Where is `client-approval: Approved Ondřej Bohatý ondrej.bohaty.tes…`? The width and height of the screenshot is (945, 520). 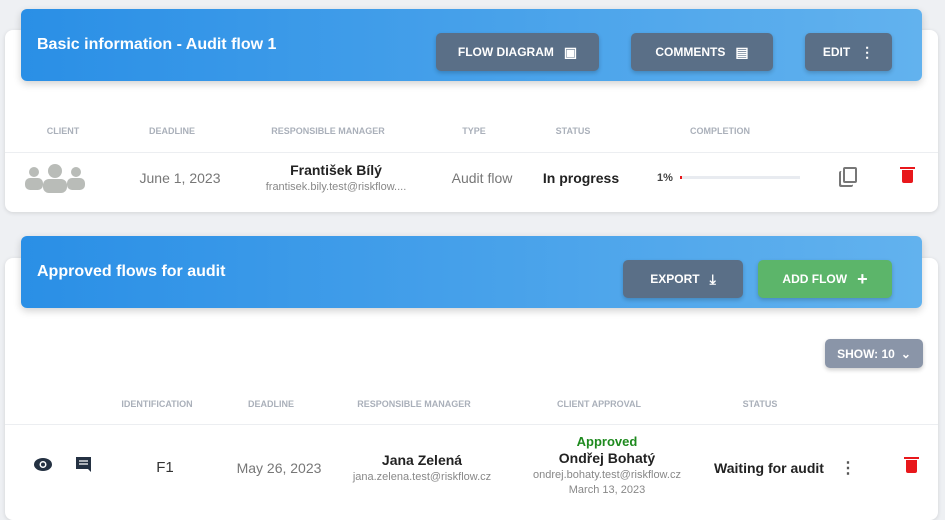
client-approval: Approved Ondřej Bohatý ondrej.bohaty.tes… is located at coordinates (607, 466).